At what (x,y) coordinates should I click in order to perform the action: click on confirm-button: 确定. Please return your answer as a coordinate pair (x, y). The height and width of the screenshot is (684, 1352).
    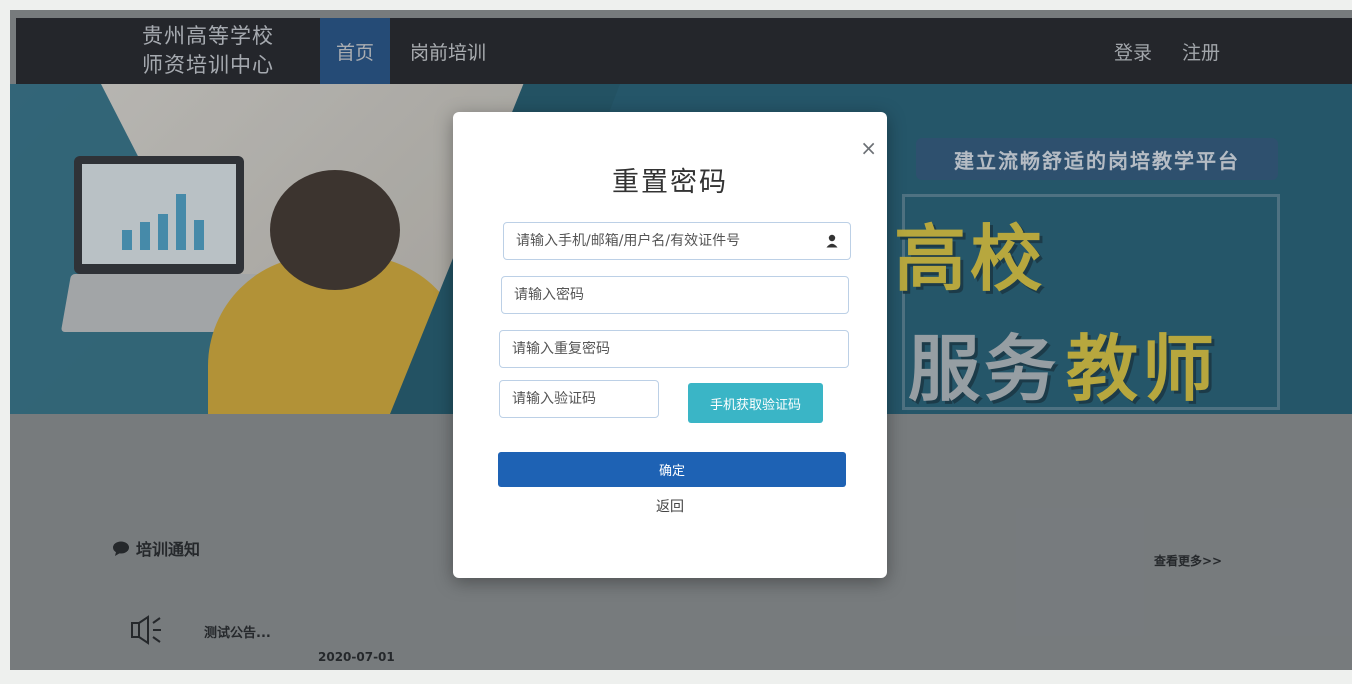
    Looking at the image, I should click on (672, 469).